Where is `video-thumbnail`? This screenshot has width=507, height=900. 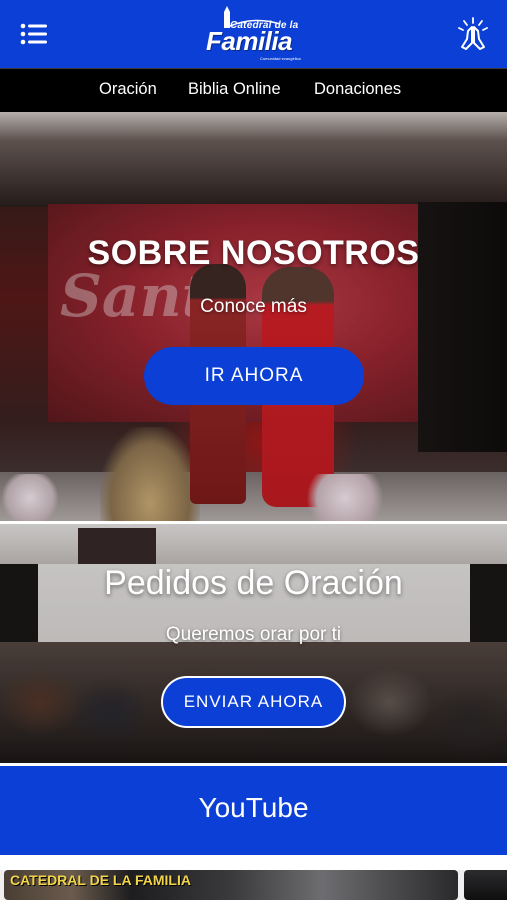
video-thumbnail is located at coordinates (485, 885).